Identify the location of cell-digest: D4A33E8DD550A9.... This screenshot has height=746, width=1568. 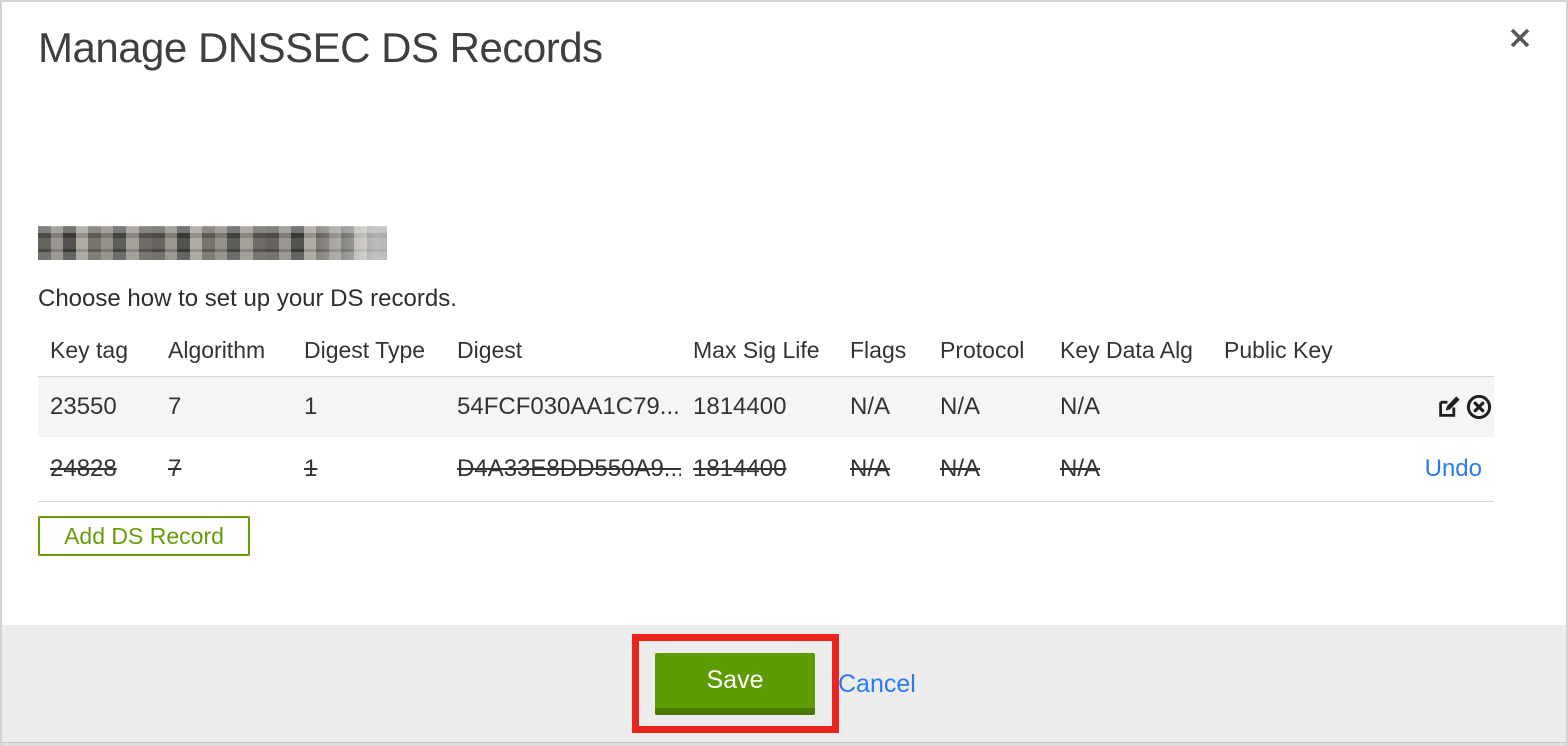
(569, 468).